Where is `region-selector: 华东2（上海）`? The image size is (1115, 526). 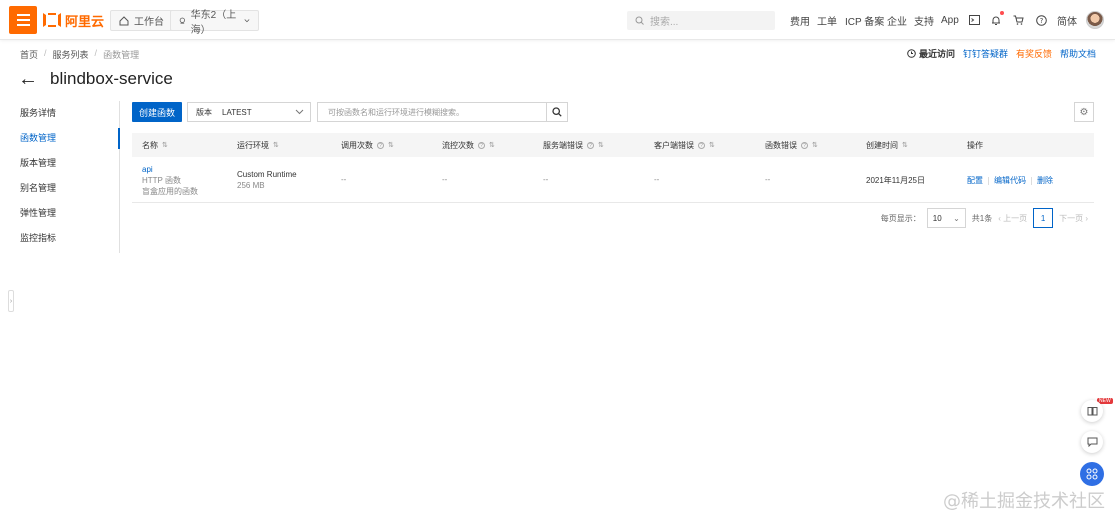 region-selector: 华东2（上海） is located at coordinates (214, 23).